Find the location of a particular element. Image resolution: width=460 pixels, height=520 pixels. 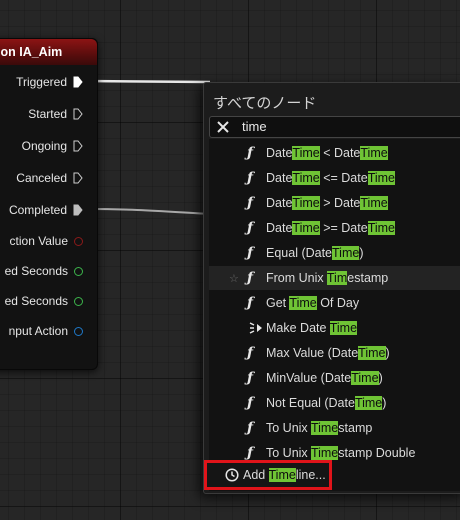

triggered-wire is located at coordinates (146, 81).